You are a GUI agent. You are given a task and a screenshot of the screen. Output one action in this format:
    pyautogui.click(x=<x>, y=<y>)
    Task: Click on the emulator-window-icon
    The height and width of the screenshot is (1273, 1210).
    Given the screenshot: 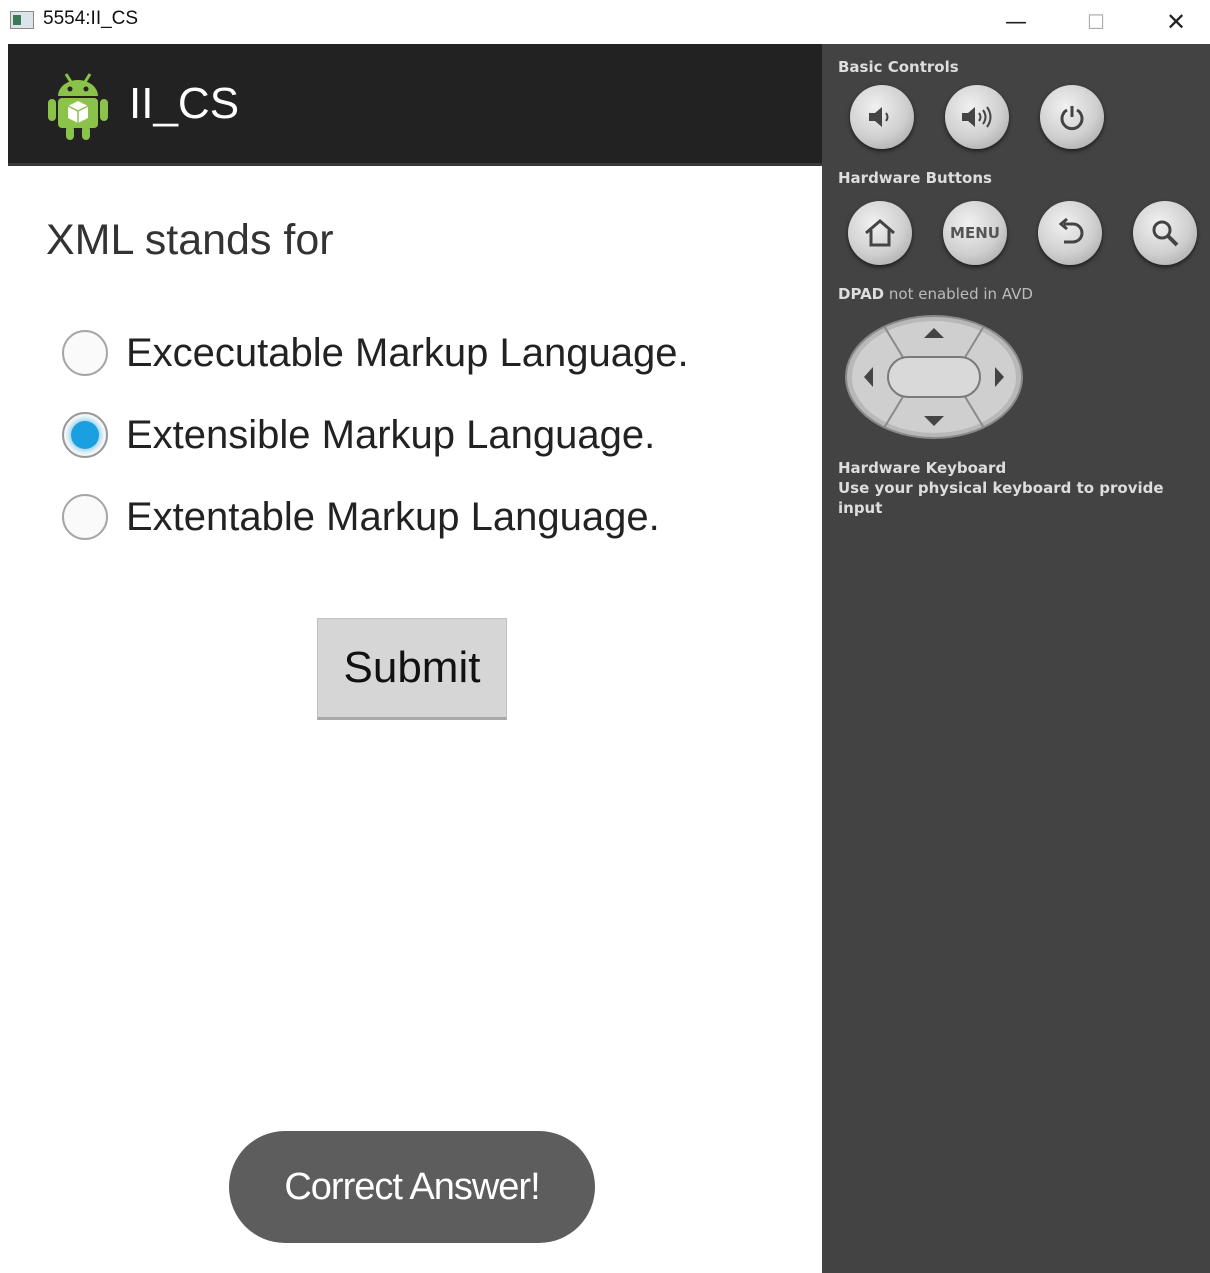 What is the action you would take?
    pyautogui.click(x=22, y=20)
    